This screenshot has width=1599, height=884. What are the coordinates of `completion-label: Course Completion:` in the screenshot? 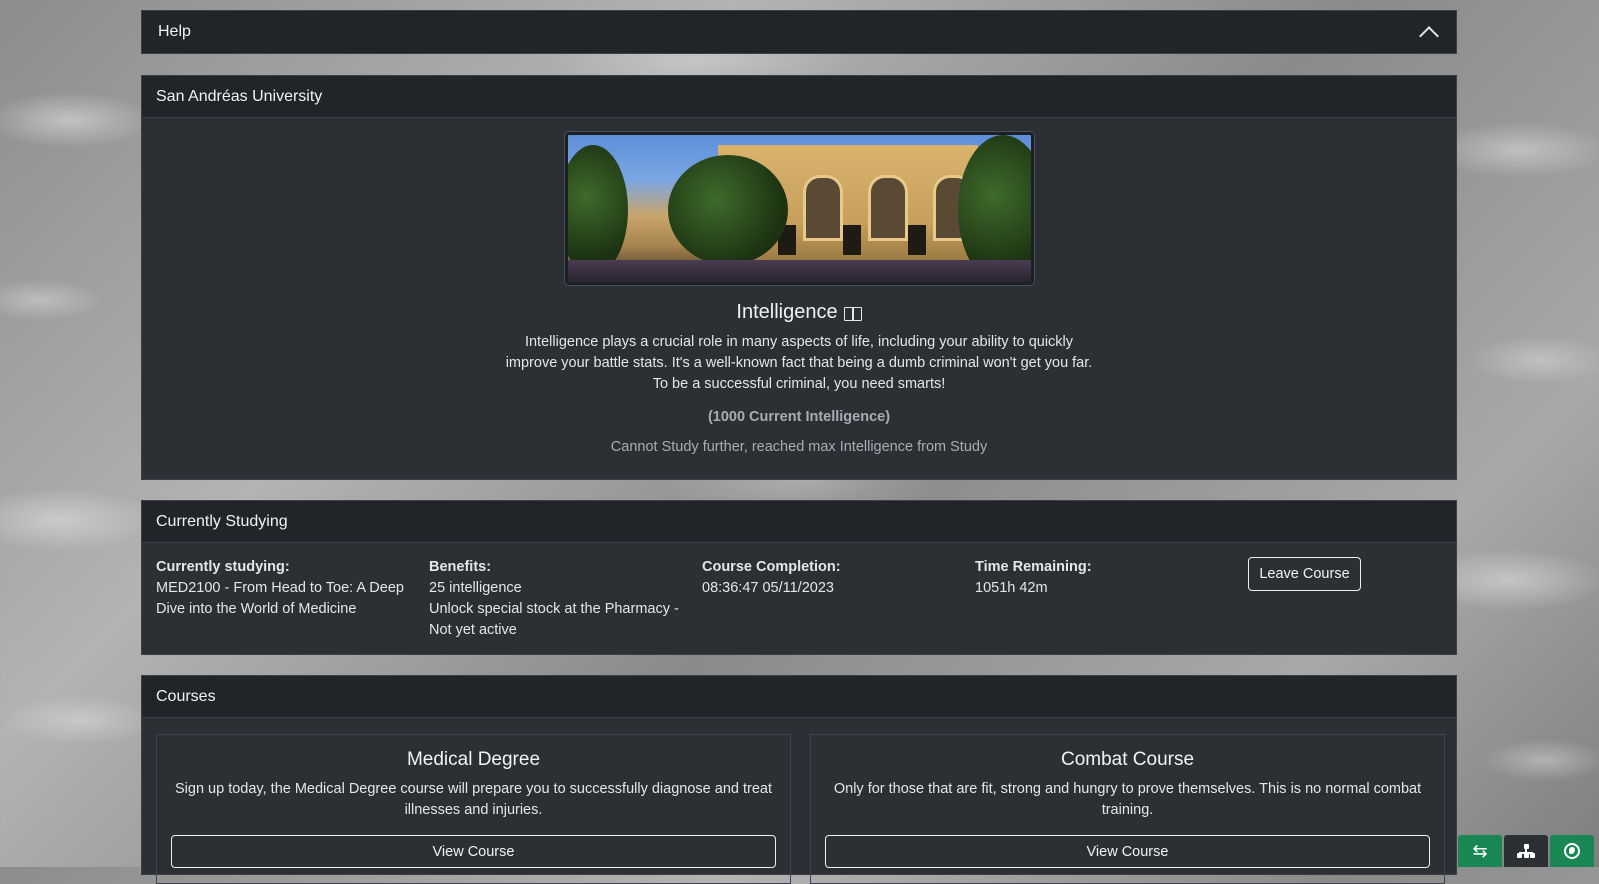 It's located at (771, 567).